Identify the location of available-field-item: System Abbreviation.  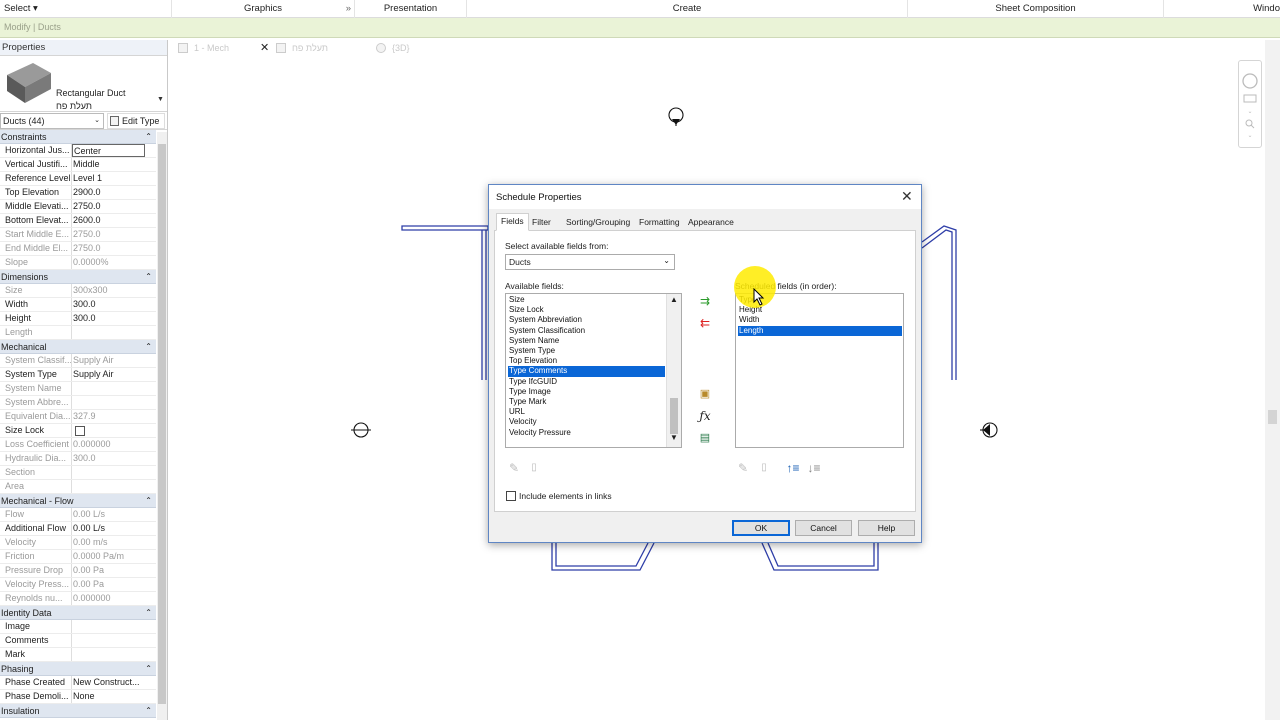
(586, 320).